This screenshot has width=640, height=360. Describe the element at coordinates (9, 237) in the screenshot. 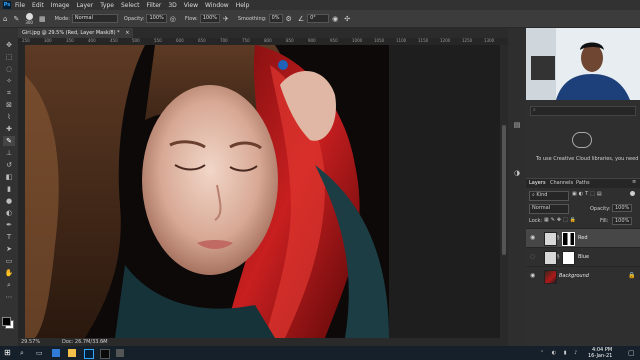

I see `type-tool-icon: T` at that location.